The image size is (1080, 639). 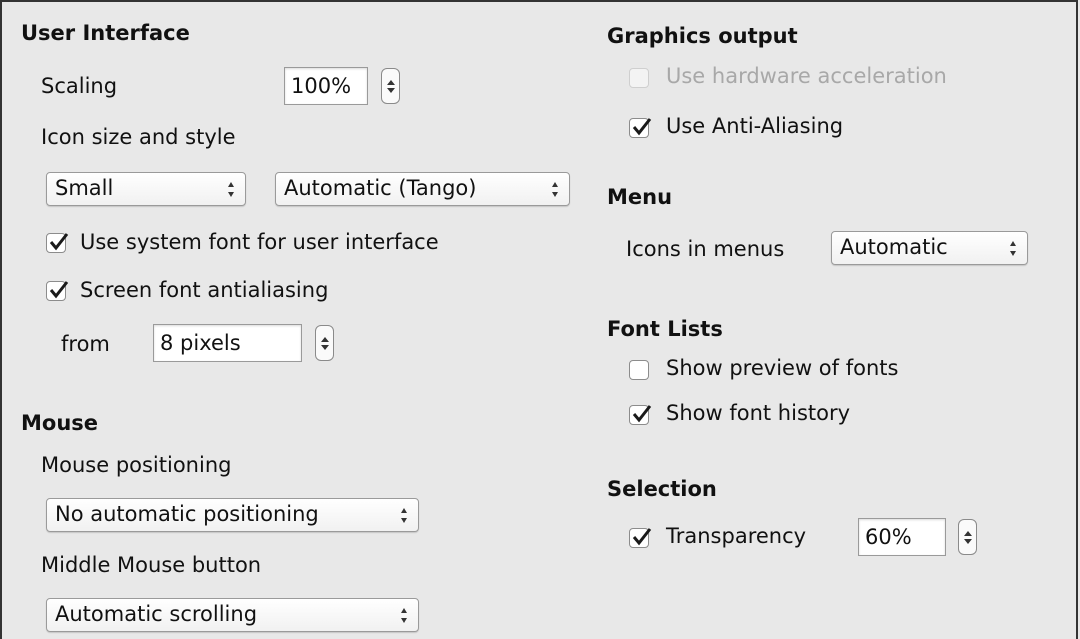 What do you see at coordinates (187, 514) in the screenshot?
I see `mouse-positioning-value: No automatic positioning` at bounding box center [187, 514].